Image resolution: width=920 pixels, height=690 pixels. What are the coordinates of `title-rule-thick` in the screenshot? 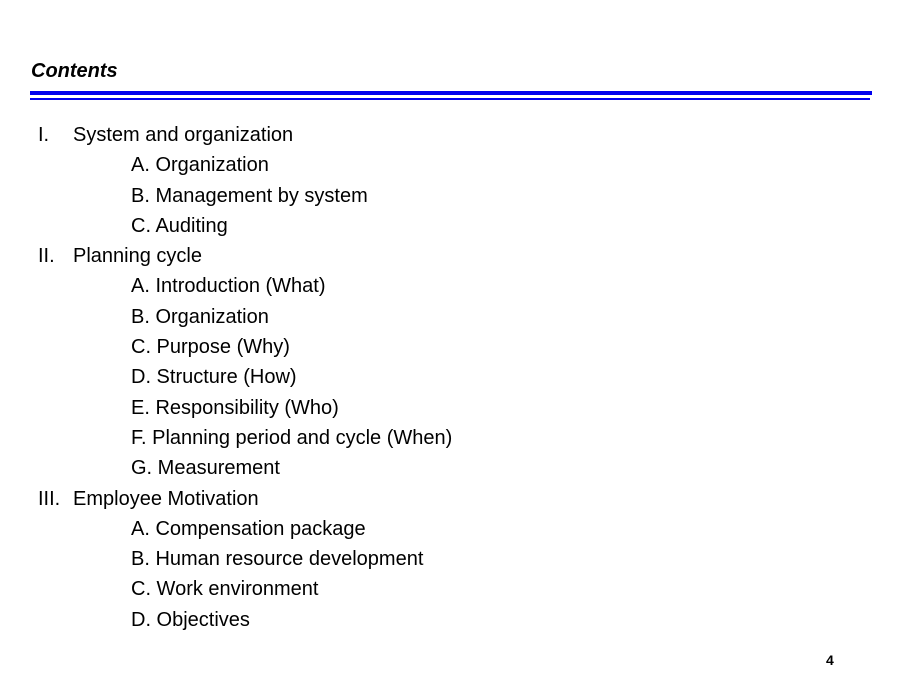 It's located at (451, 93).